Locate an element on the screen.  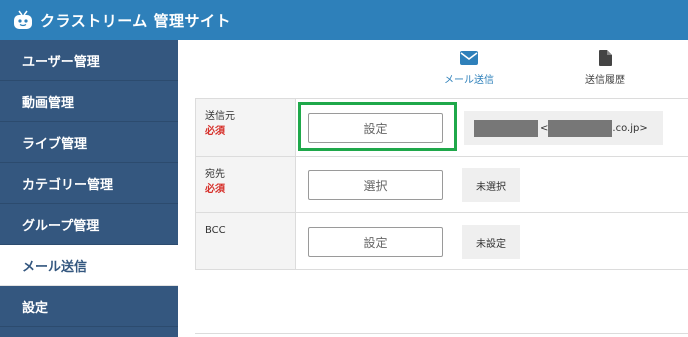
form-row-recipient: 宛先 必須 選択 未選択 is located at coordinates (441, 185).